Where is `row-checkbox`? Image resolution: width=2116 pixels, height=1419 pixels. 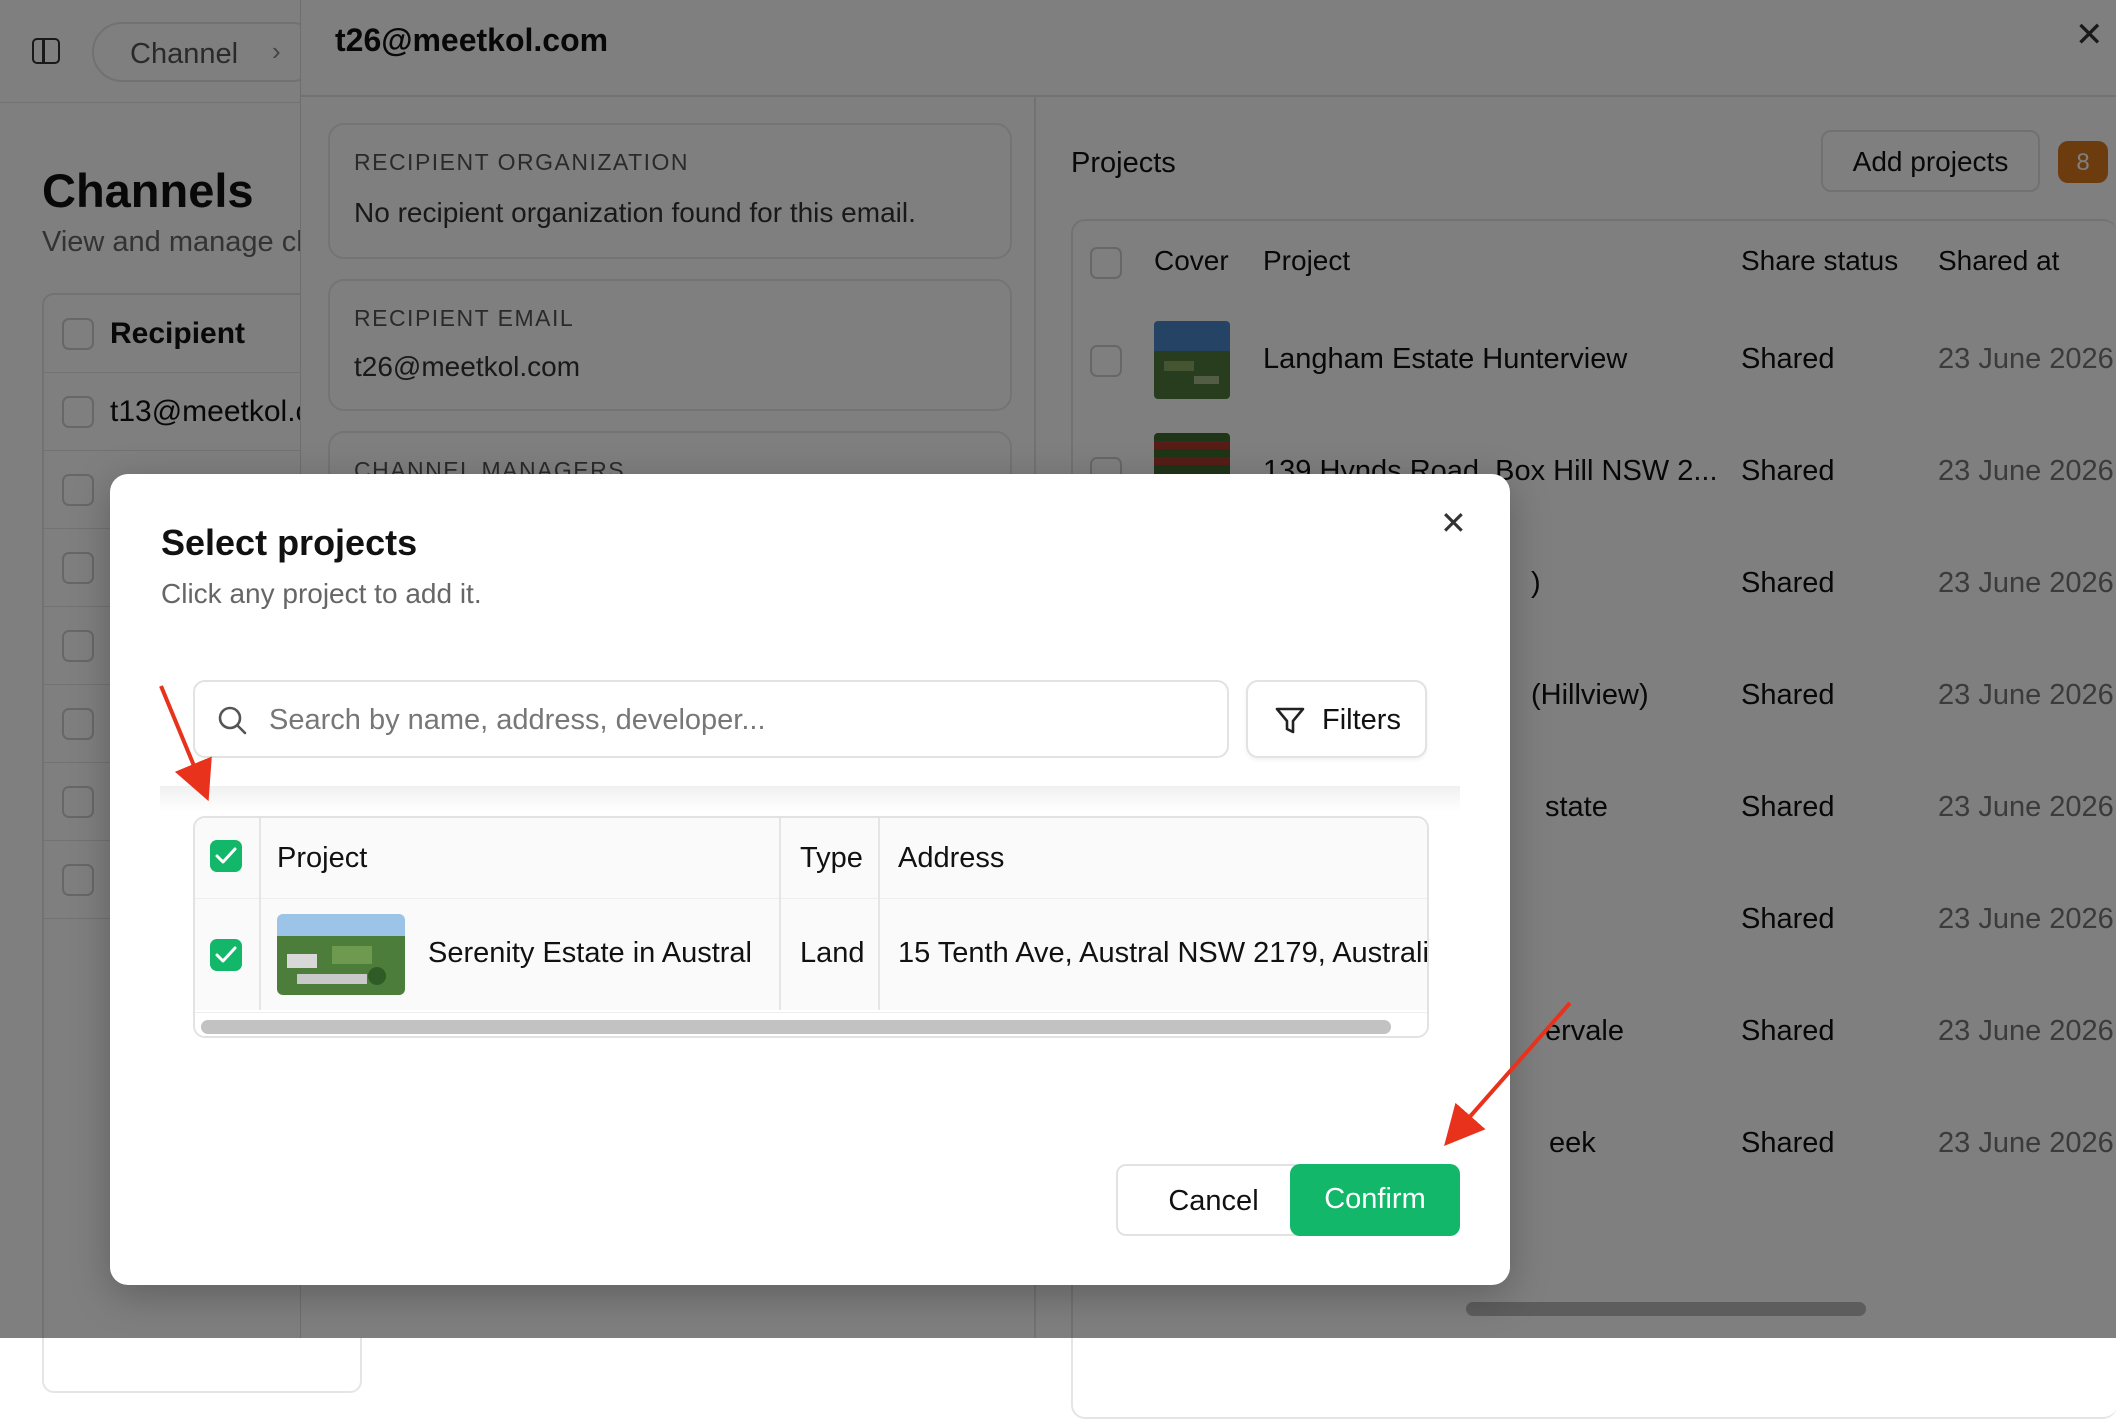 row-checkbox is located at coordinates (226, 955).